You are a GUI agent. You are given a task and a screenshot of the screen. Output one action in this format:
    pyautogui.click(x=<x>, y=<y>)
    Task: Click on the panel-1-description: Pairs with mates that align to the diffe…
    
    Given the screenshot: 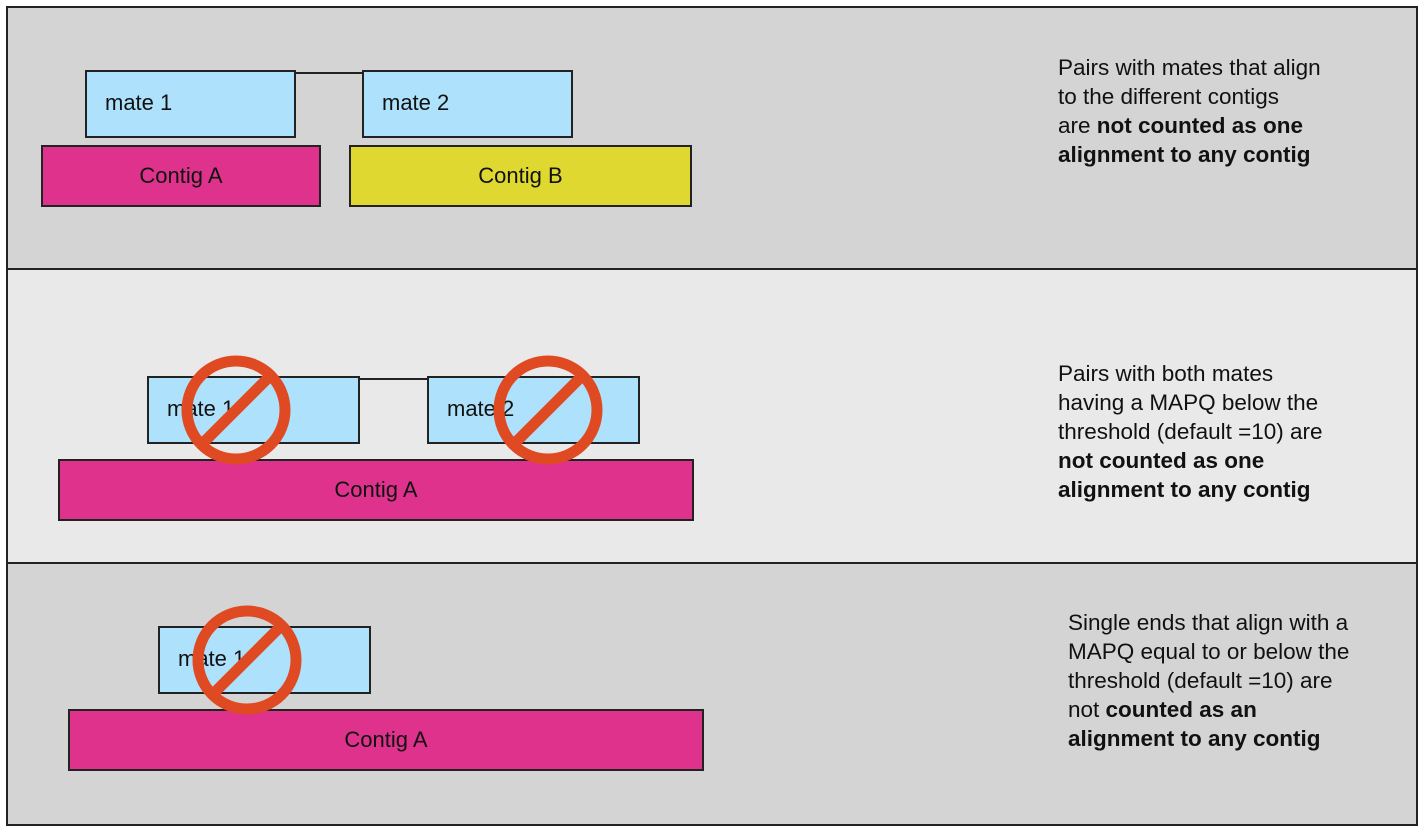 What is the action you would take?
    pyautogui.click(x=1189, y=111)
    